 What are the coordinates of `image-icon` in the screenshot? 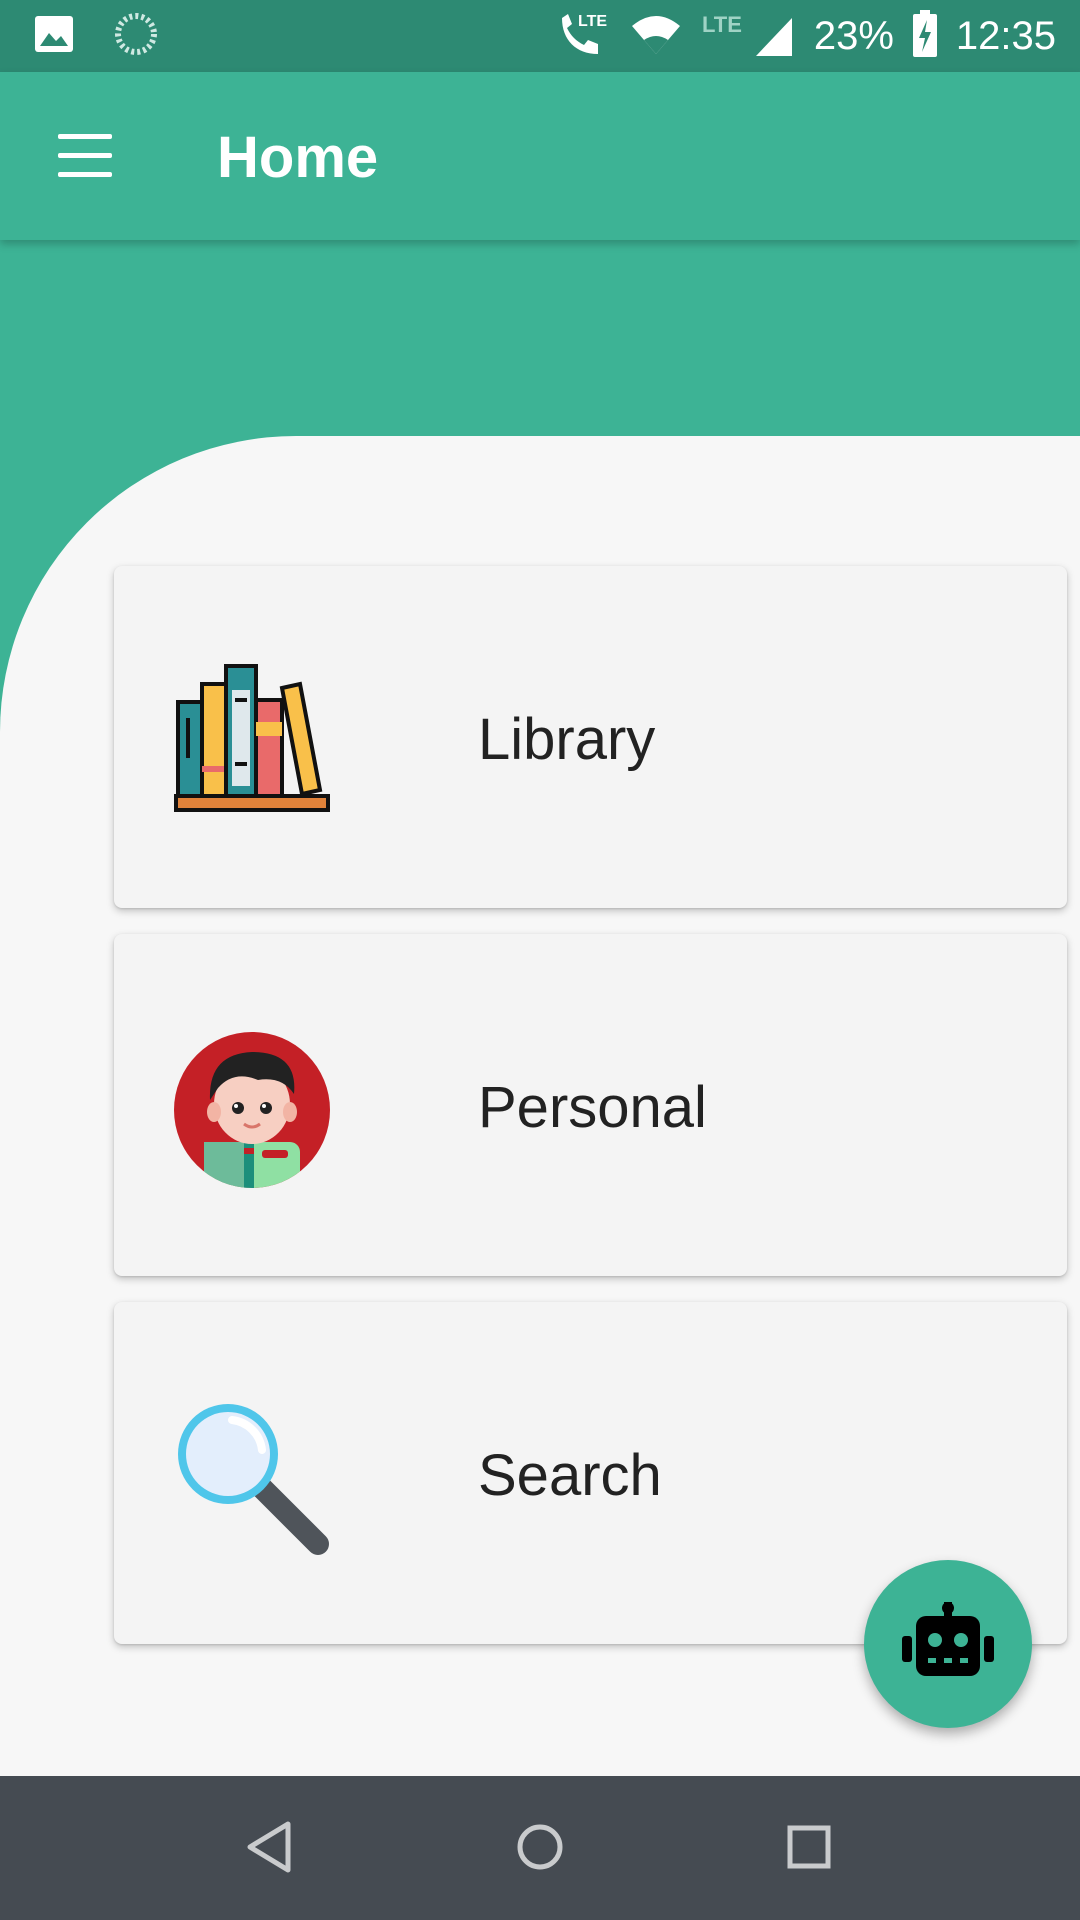 It's located at (54, 36).